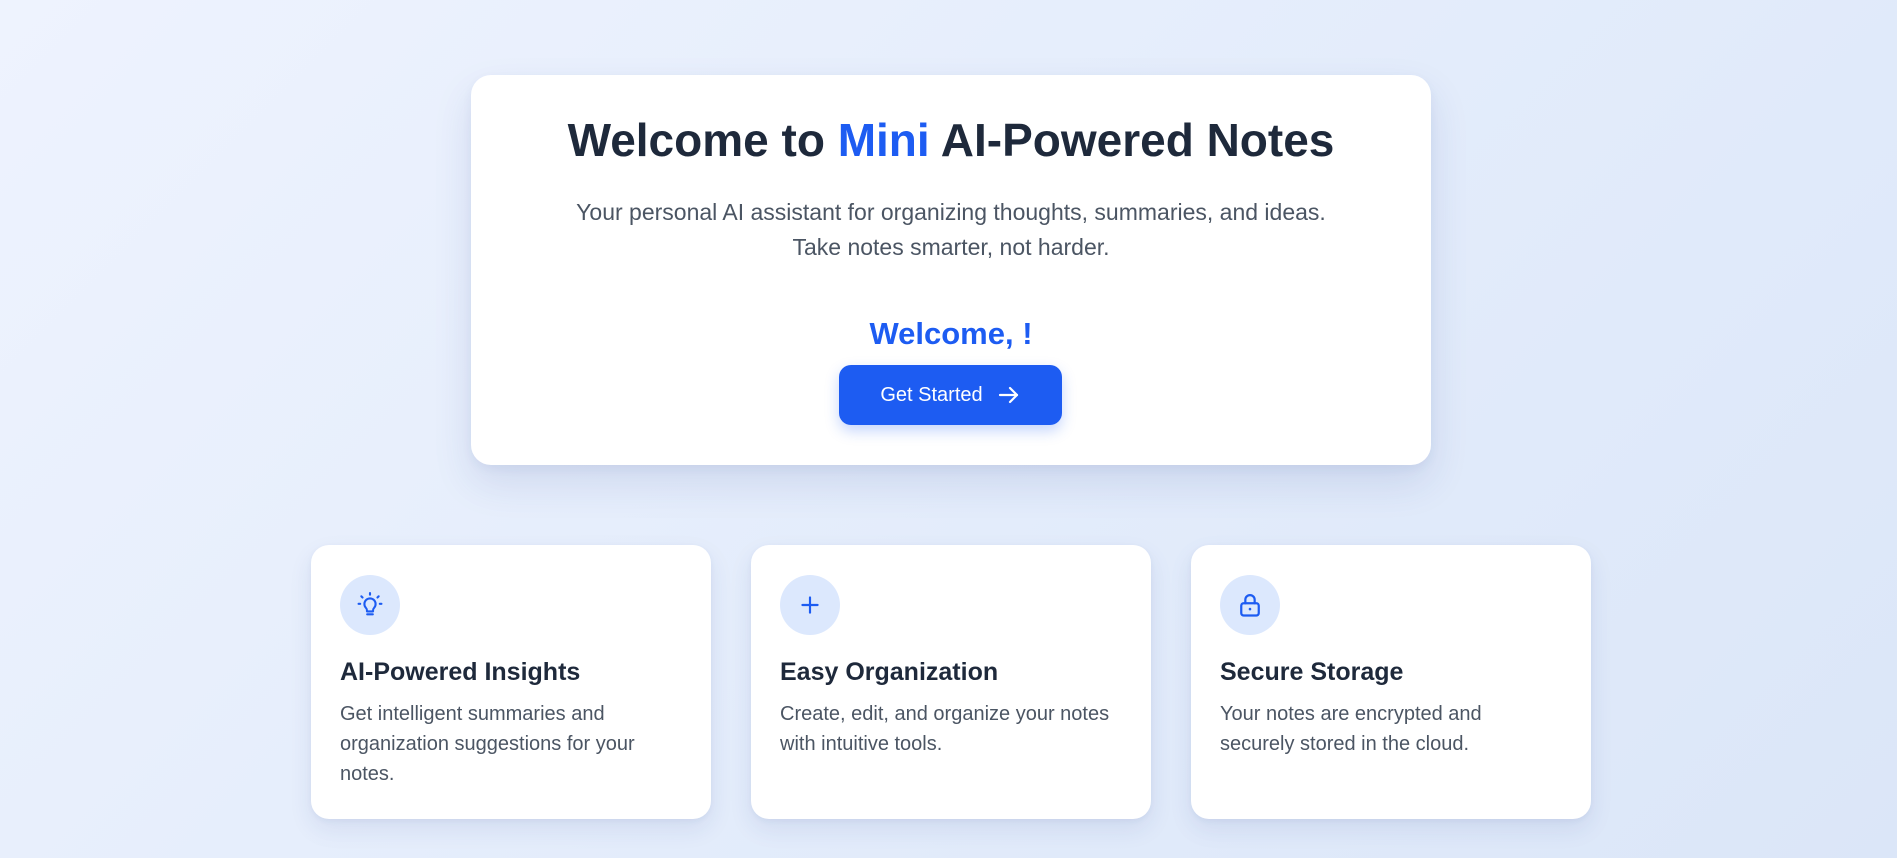 The image size is (1897, 858). I want to click on page-title: Welcome to Mini AI-Powered Notes, so click(951, 140).